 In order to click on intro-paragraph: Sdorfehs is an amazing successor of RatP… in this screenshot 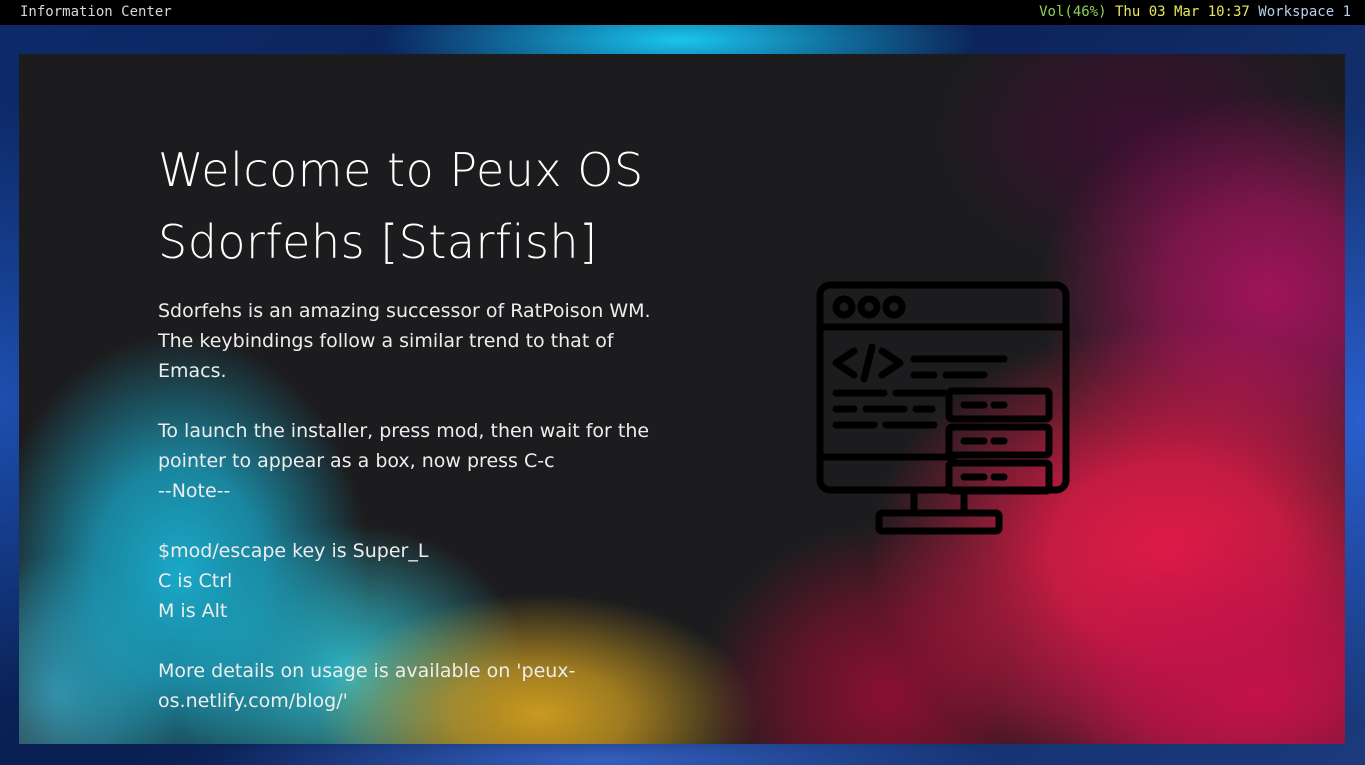, I will do `click(404, 341)`.